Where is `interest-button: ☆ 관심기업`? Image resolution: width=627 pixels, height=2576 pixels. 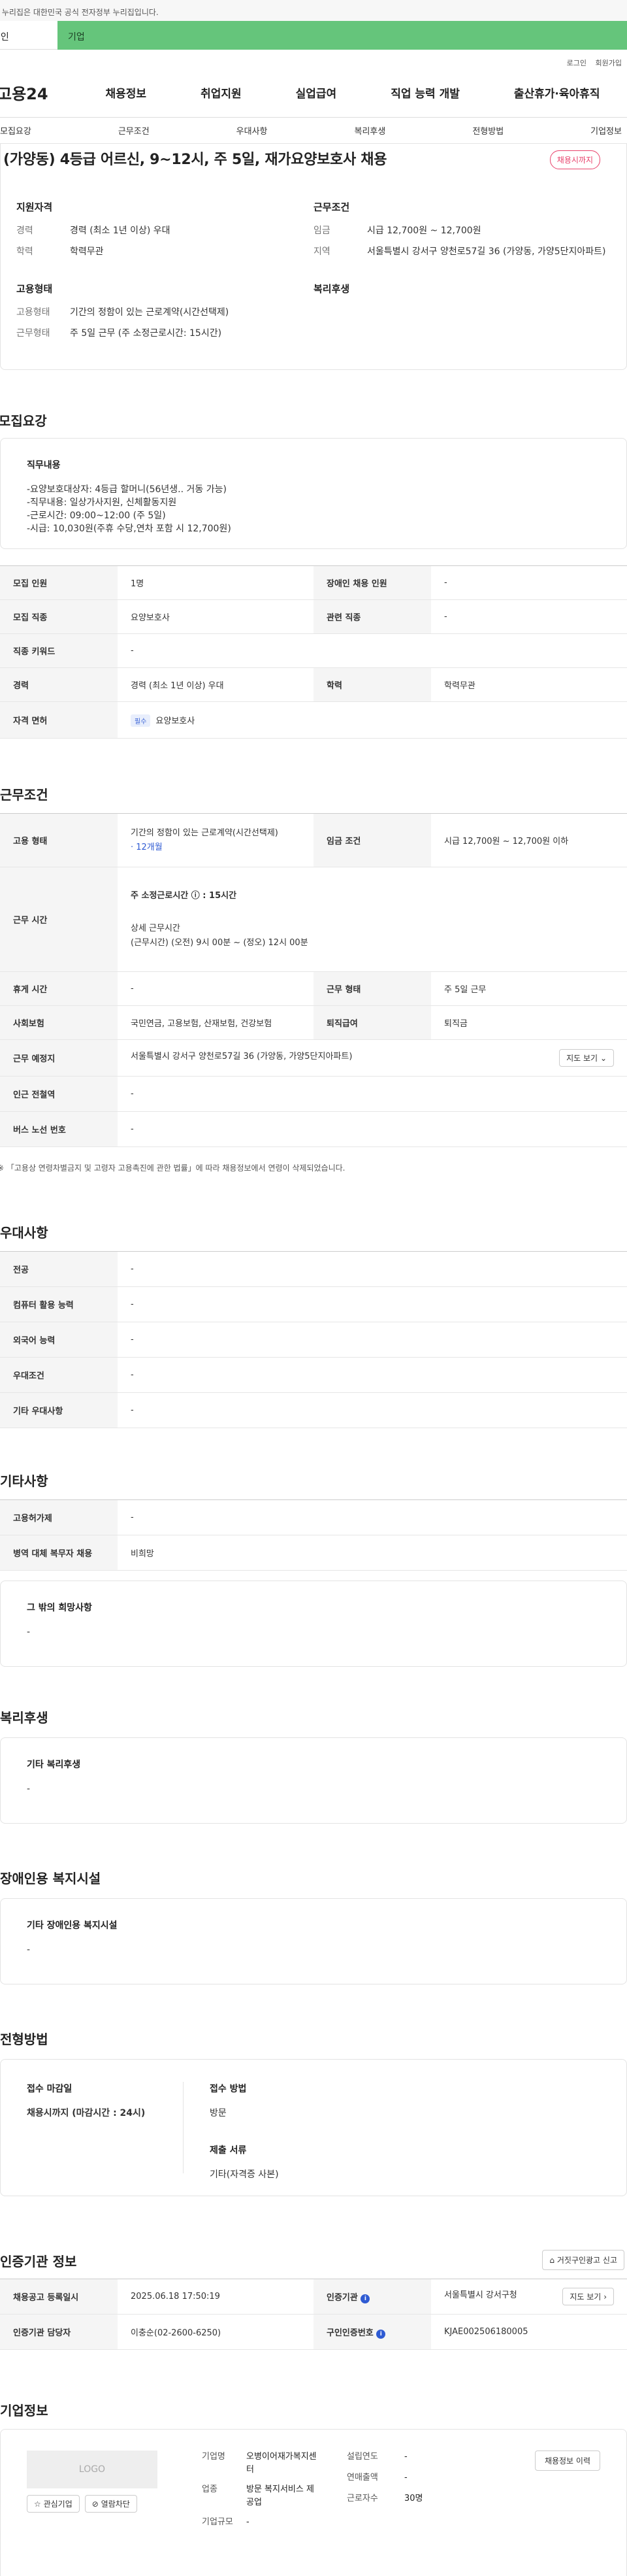 interest-button: ☆ 관심기업 is located at coordinates (53, 2504).